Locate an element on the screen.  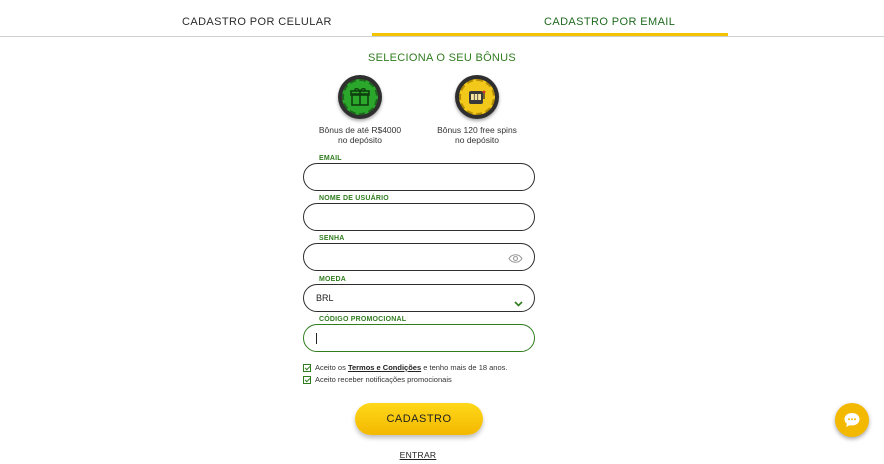
email-label: EMAIL is located at coordinates (330, 158).